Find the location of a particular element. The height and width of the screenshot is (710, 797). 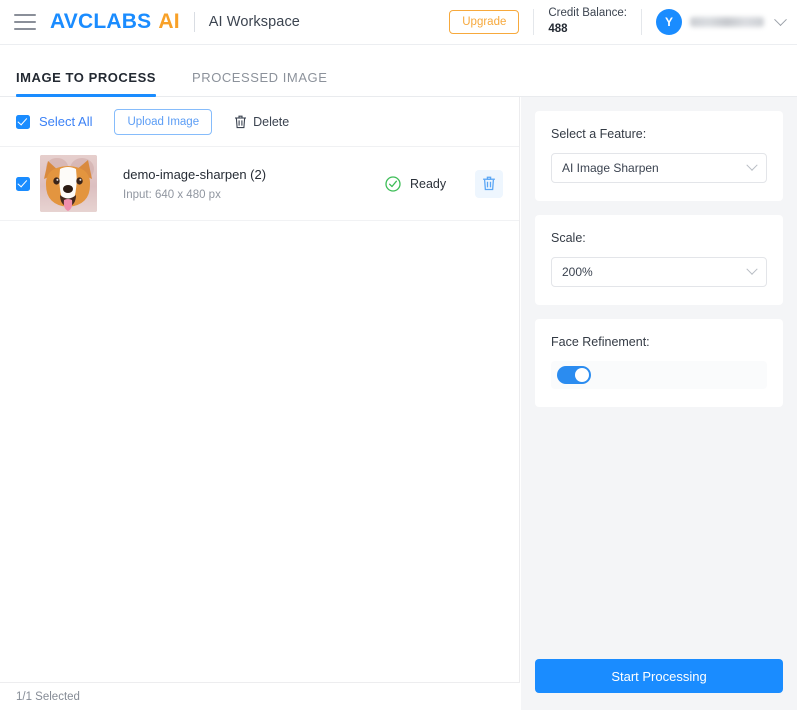

user-name-redacted is located at coordinates (727, 22).